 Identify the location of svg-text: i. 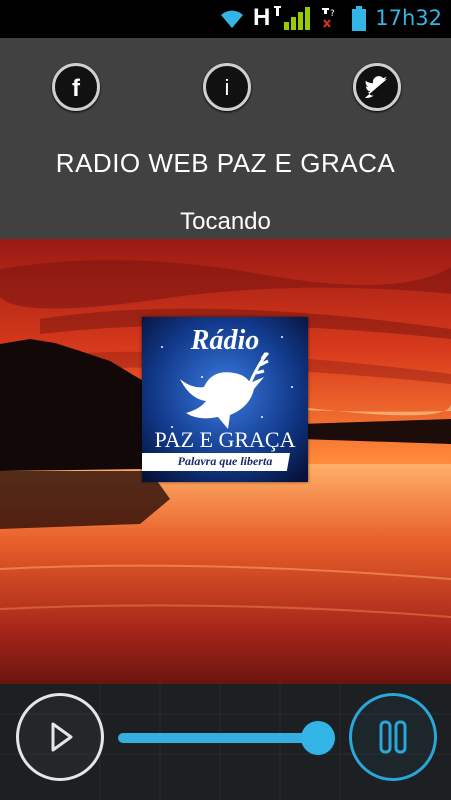
(227, 87).